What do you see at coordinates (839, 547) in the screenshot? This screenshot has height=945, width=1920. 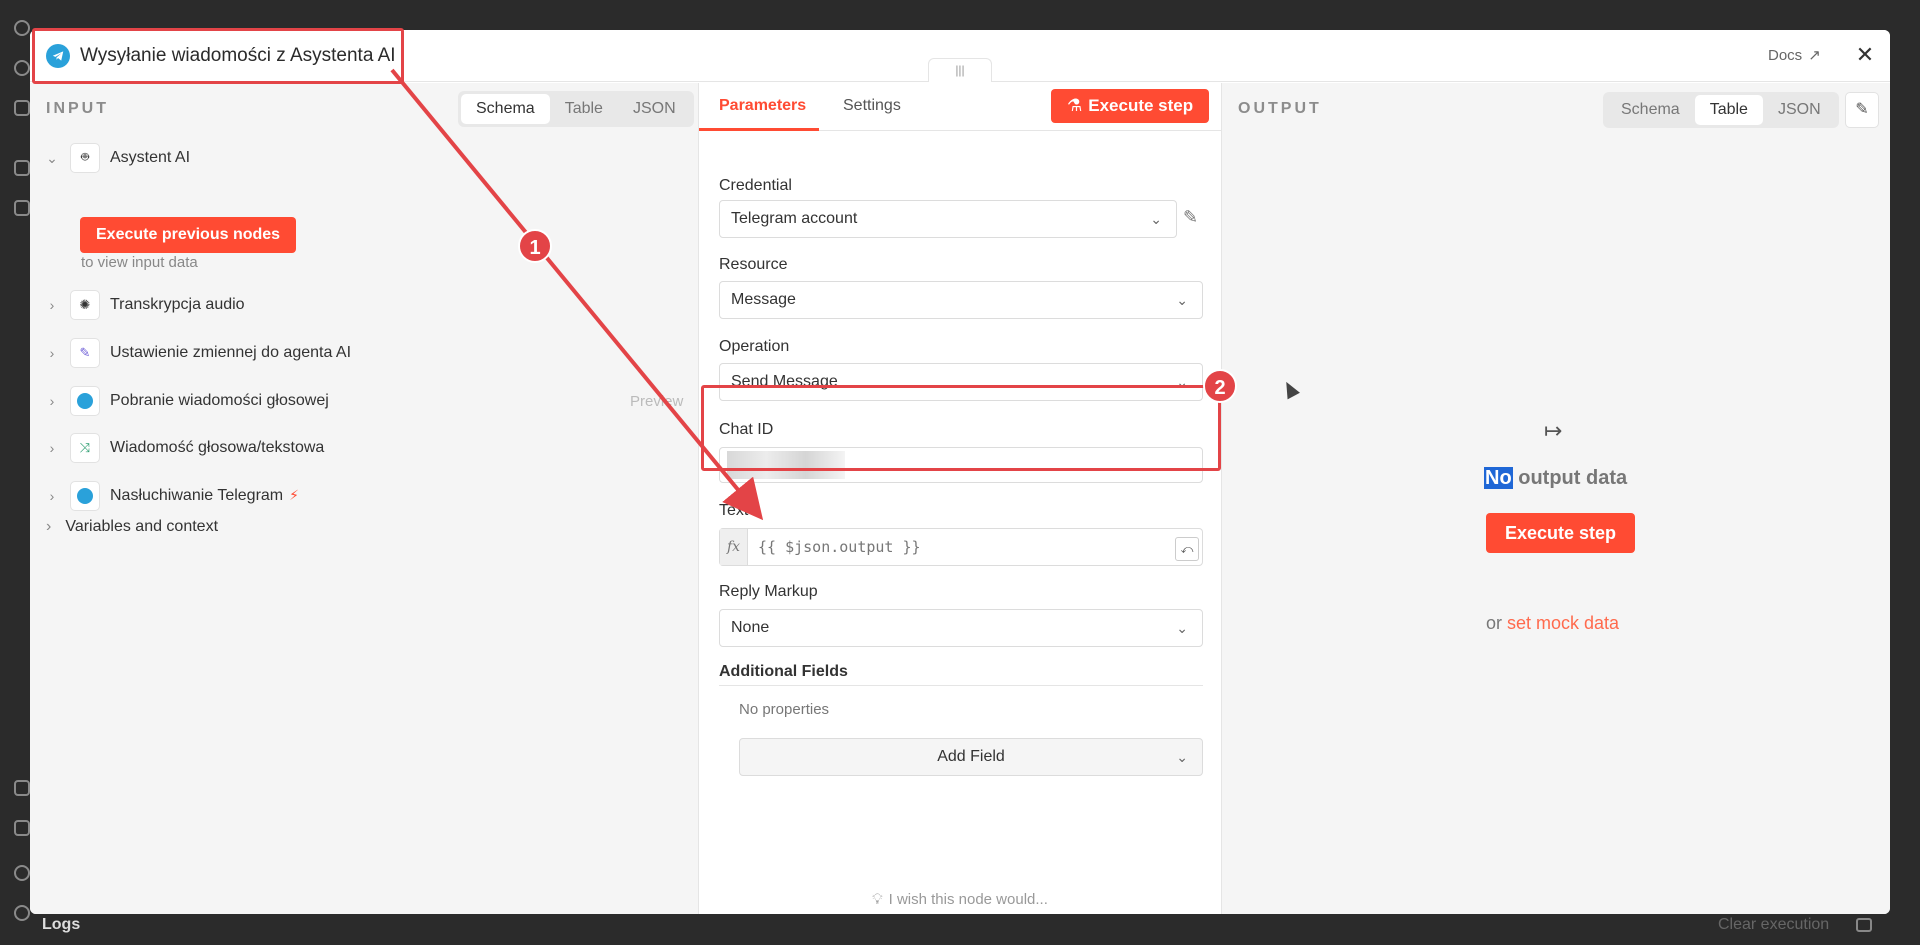 I see `text-expression-value: {{ $json.output }}` at bounding box center [839, 547].